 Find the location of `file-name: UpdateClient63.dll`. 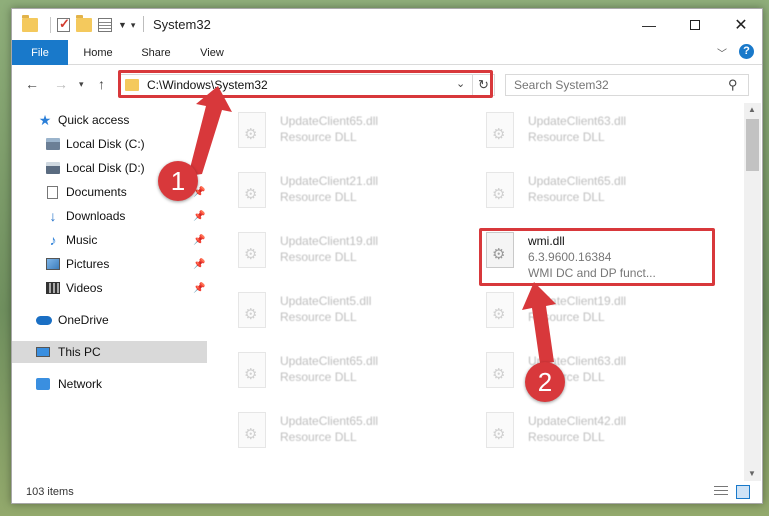

file-name: UpdateClient63.dll is located at coordinates (577, 121).